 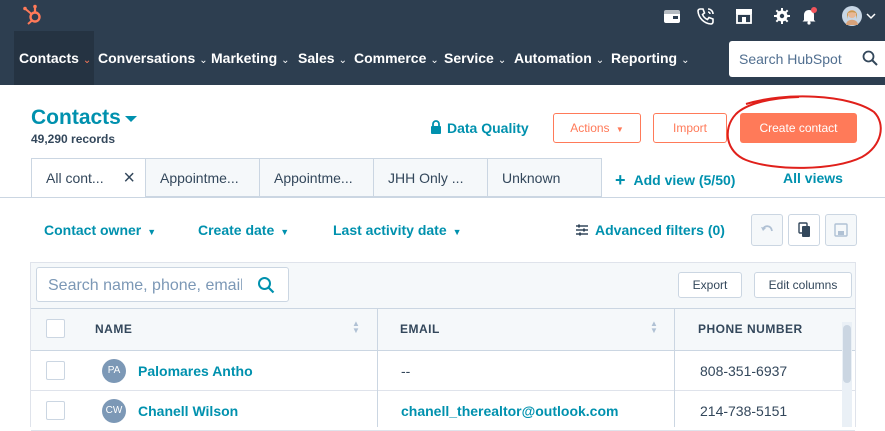 I want to click on save-icon, so click(x=841, y=230).